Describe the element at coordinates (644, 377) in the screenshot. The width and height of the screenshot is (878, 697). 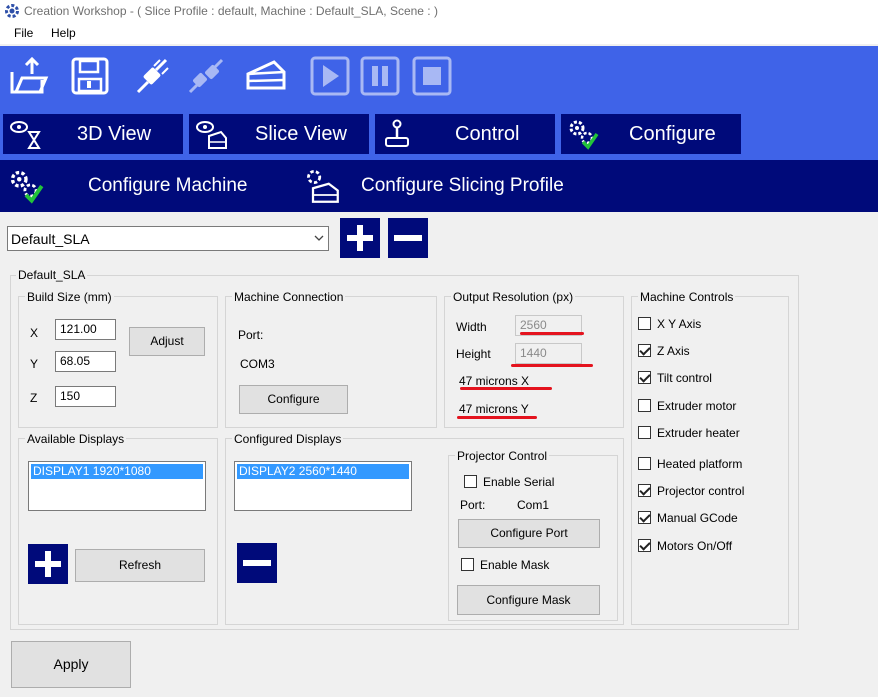
I see `checkbox-tilt-control` at that location.